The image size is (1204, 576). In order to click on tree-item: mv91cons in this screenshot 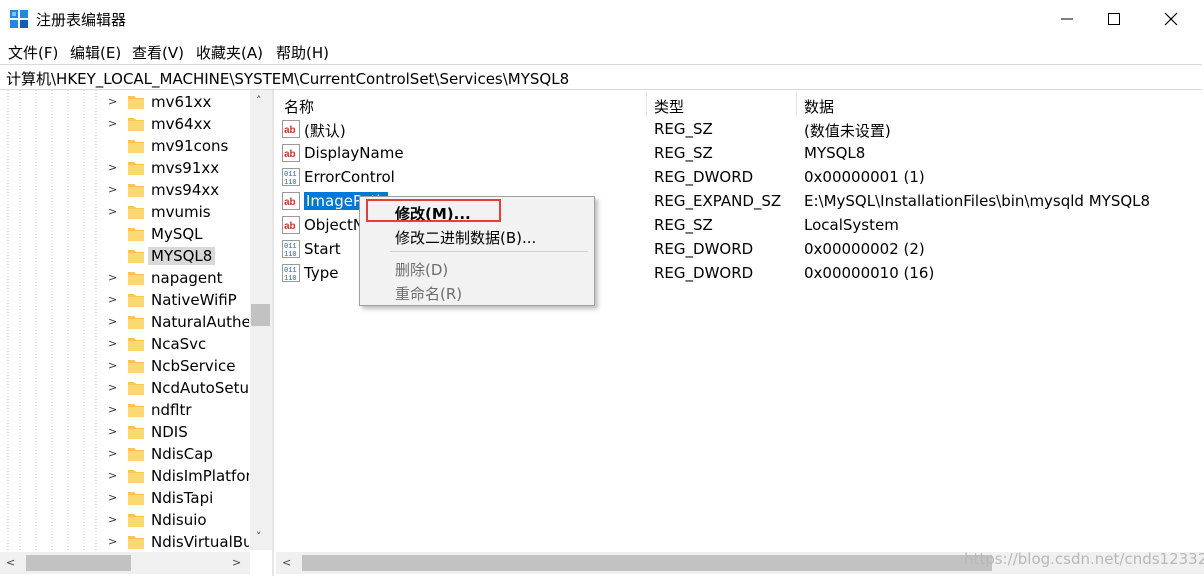, I will do `click(125, 146)`.